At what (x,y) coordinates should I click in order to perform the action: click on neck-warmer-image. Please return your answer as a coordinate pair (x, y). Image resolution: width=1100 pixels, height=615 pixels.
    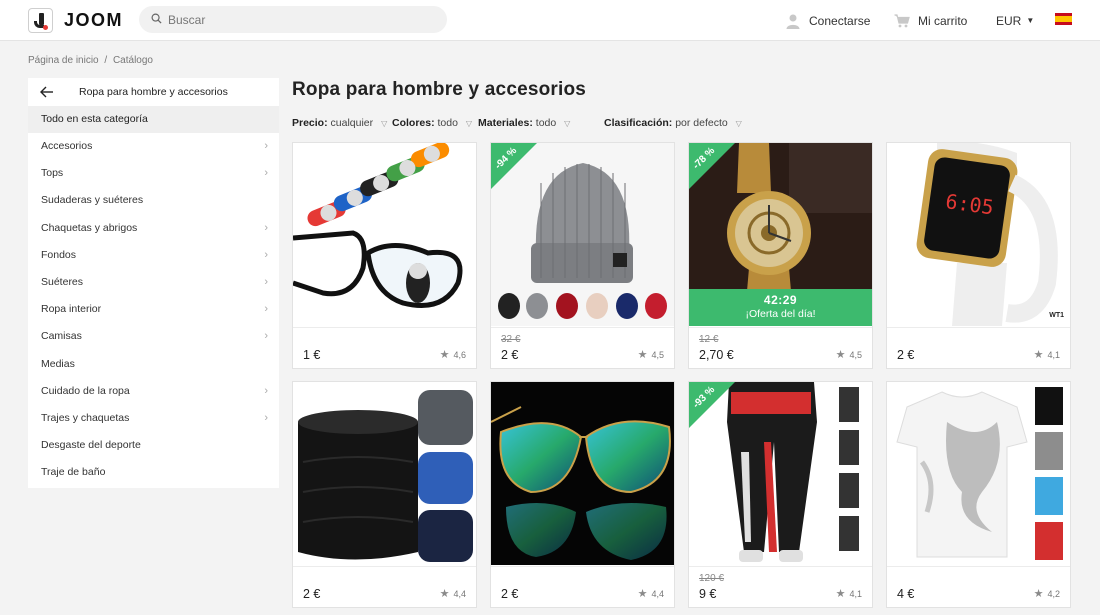
    Looking at the image, I should click on (384, 473).